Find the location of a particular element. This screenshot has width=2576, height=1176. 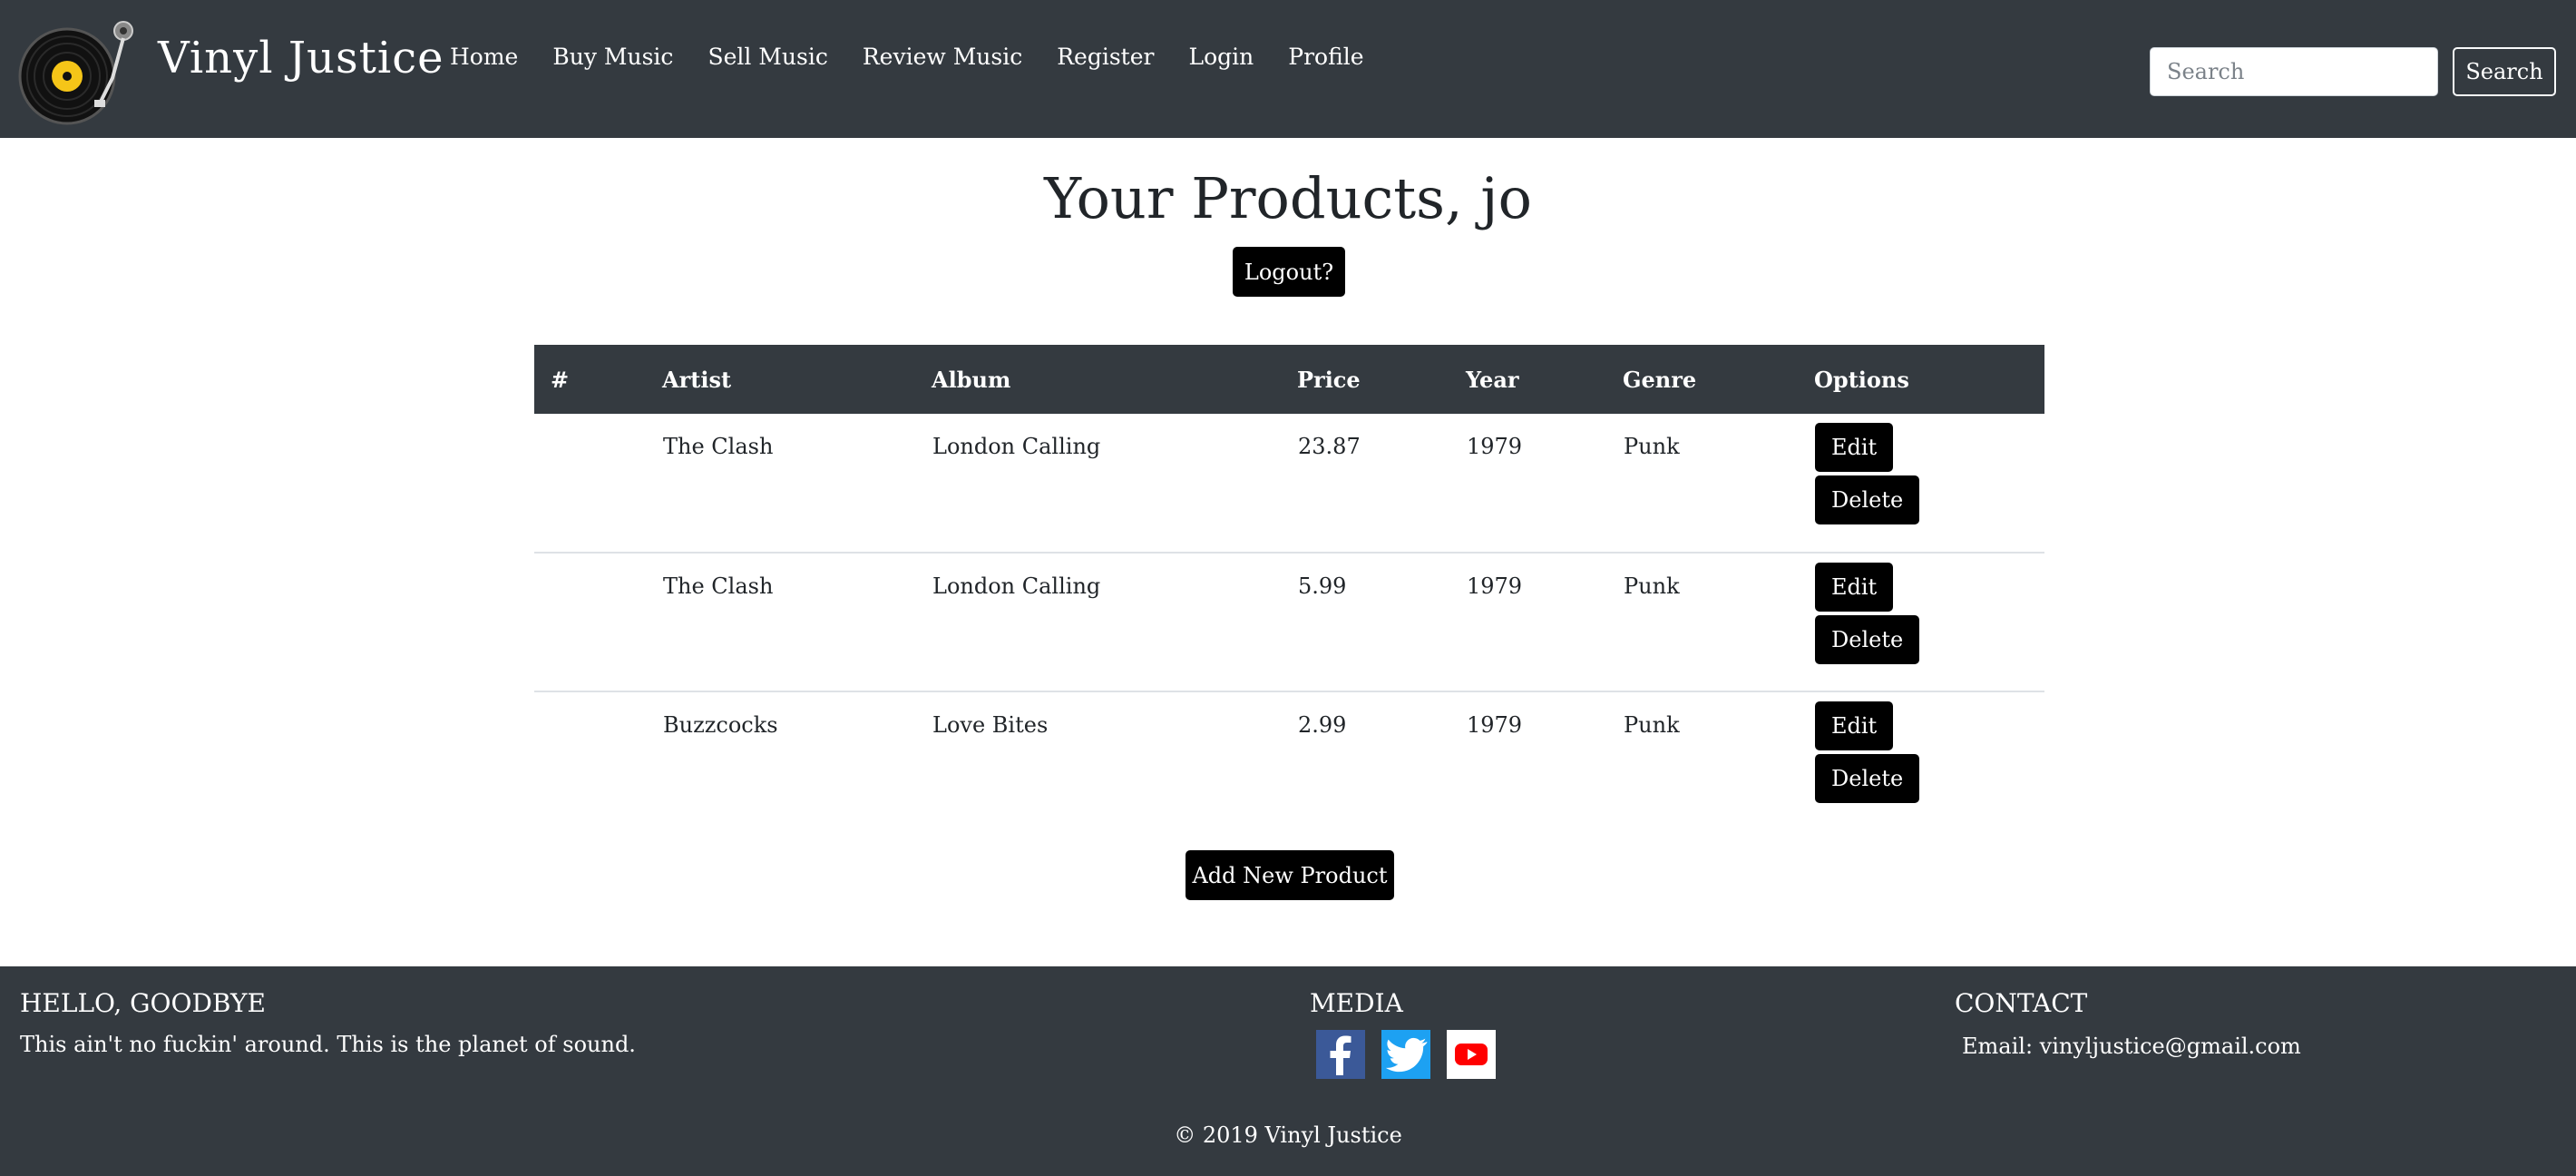

youtube-icon is located at coordinates (1471, 1054).